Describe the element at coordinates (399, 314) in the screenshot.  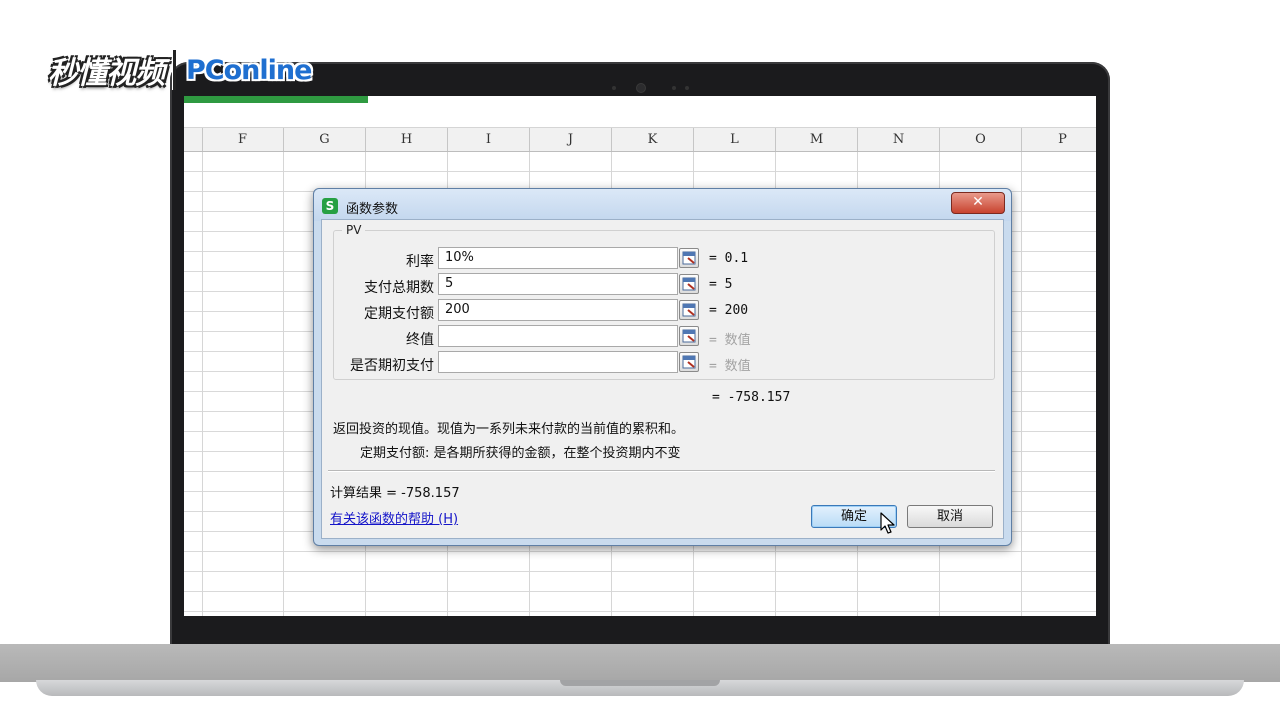
I see `param-label: 定期支付额` at that location.